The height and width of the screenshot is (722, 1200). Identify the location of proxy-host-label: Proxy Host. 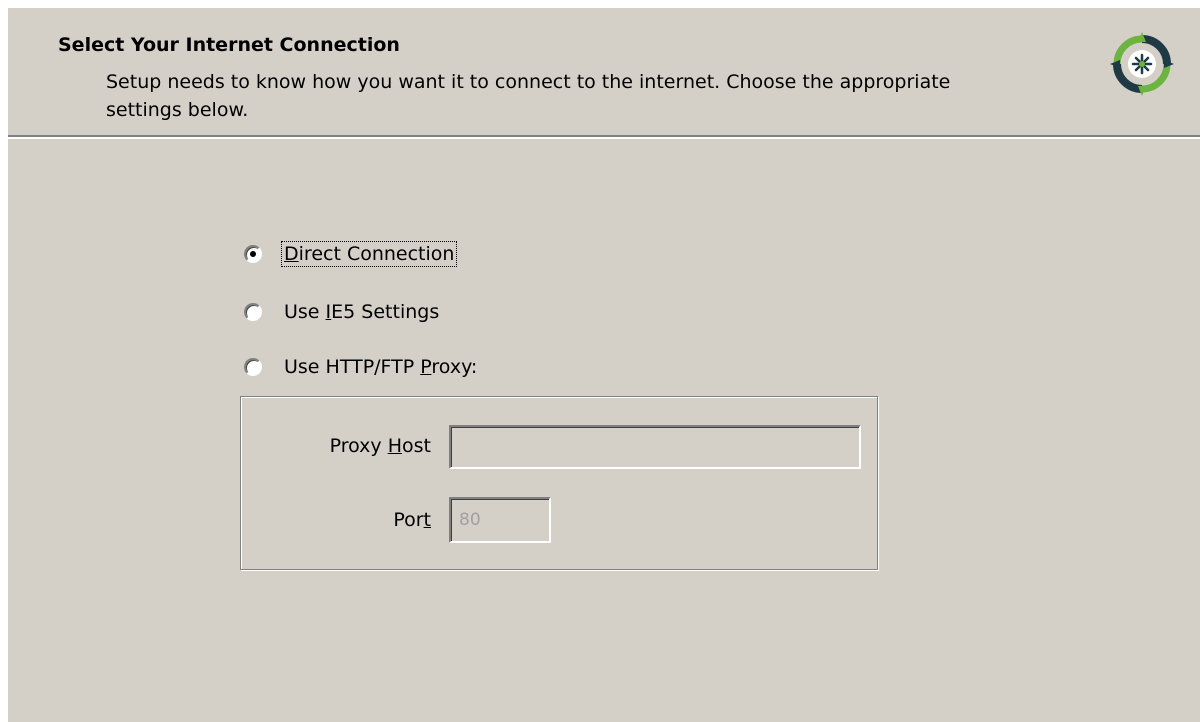
(380, 446).